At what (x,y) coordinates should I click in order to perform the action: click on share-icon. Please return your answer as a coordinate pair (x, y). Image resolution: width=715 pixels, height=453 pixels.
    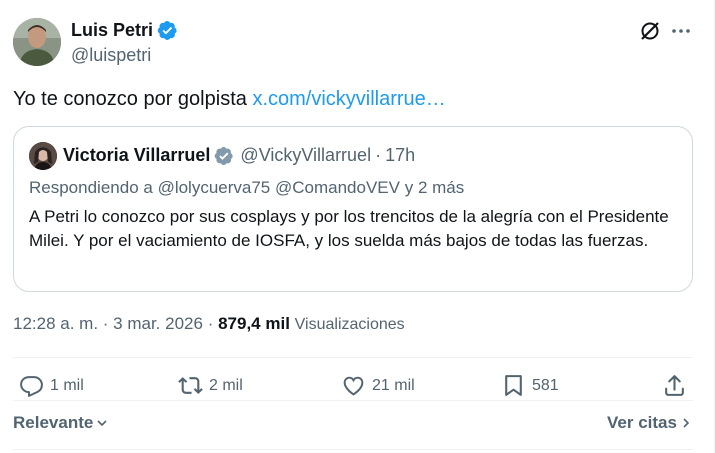
    Looking at the image, I should click on (674, 385).